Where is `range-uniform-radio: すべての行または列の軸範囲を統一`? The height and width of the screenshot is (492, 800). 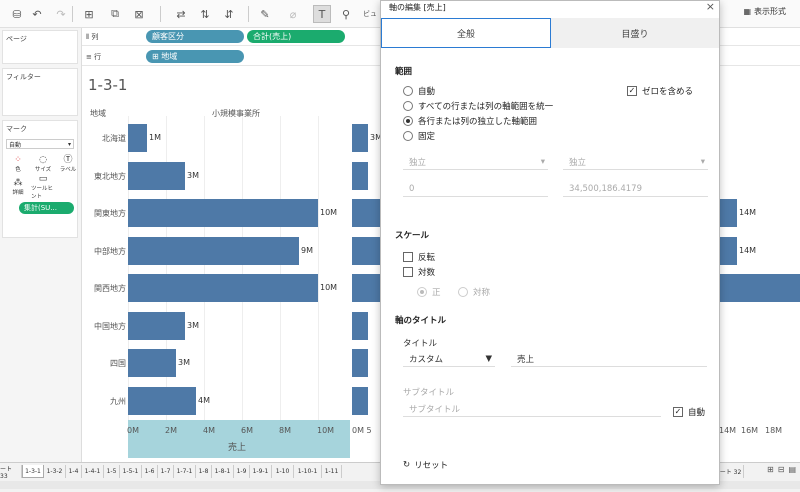 range-uniform-radio: すべての行または列の軸範囲を統一 is located at coordinates (478, 106).